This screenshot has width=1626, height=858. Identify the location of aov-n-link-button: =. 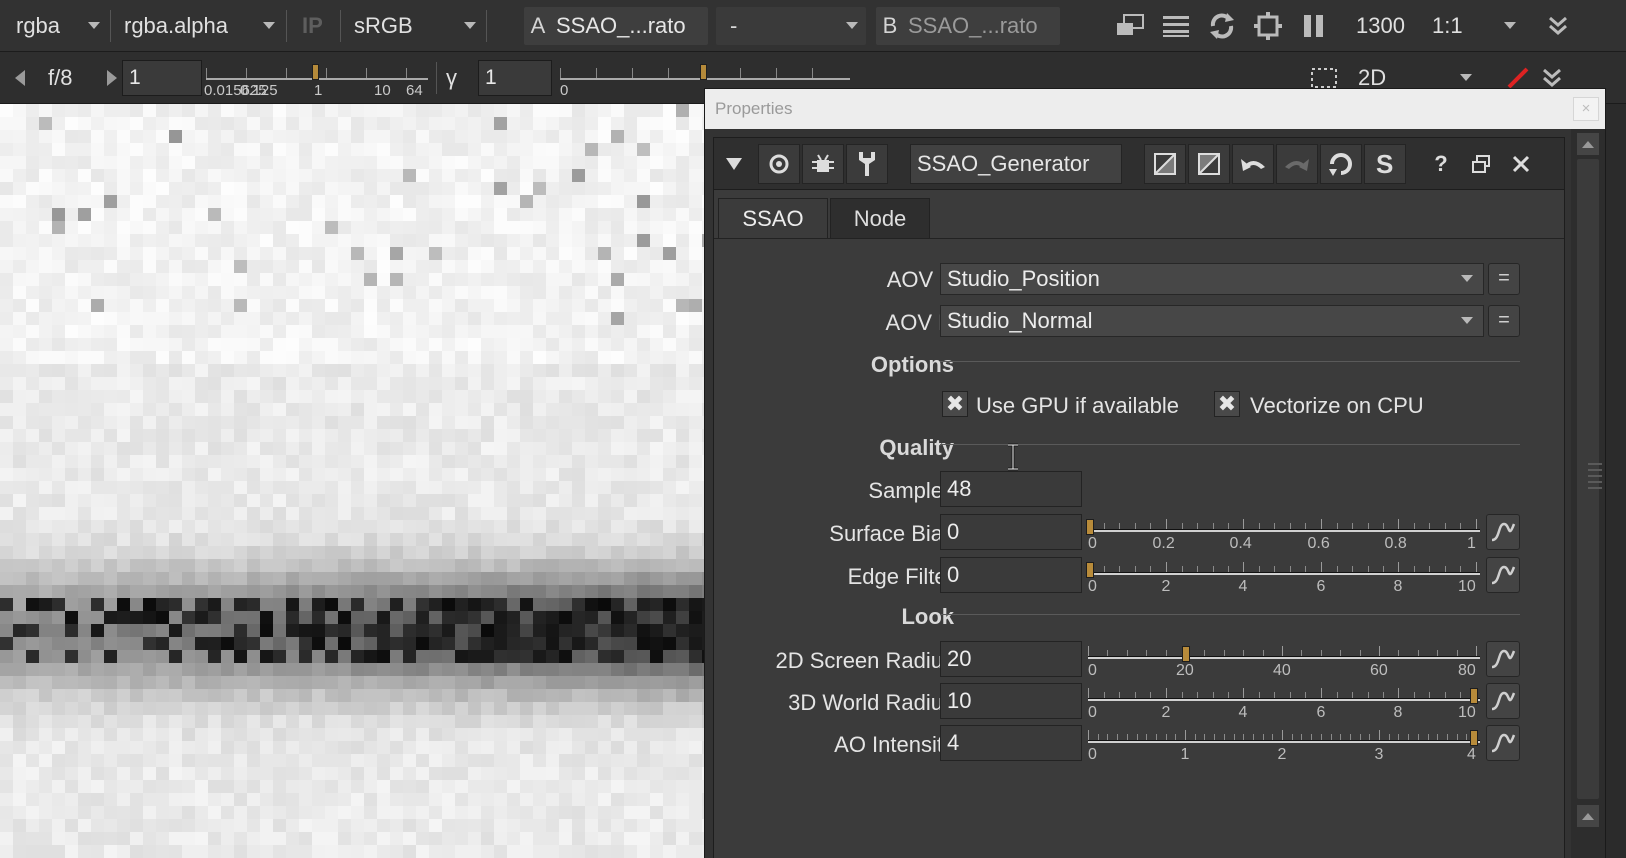
(1504, 321).